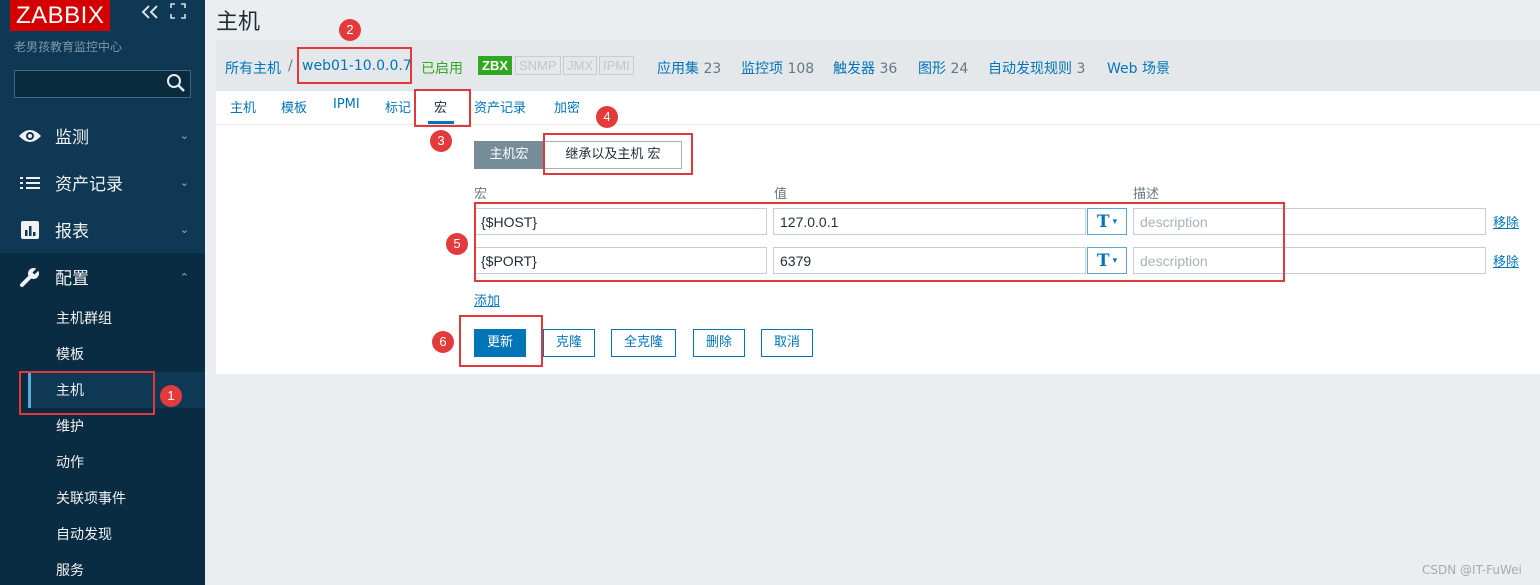  What do you see at coordinates (116, 498) in the screenshot?
I see `submenu-event-correlation: 关联项事件` at bounding box center [116, 498].